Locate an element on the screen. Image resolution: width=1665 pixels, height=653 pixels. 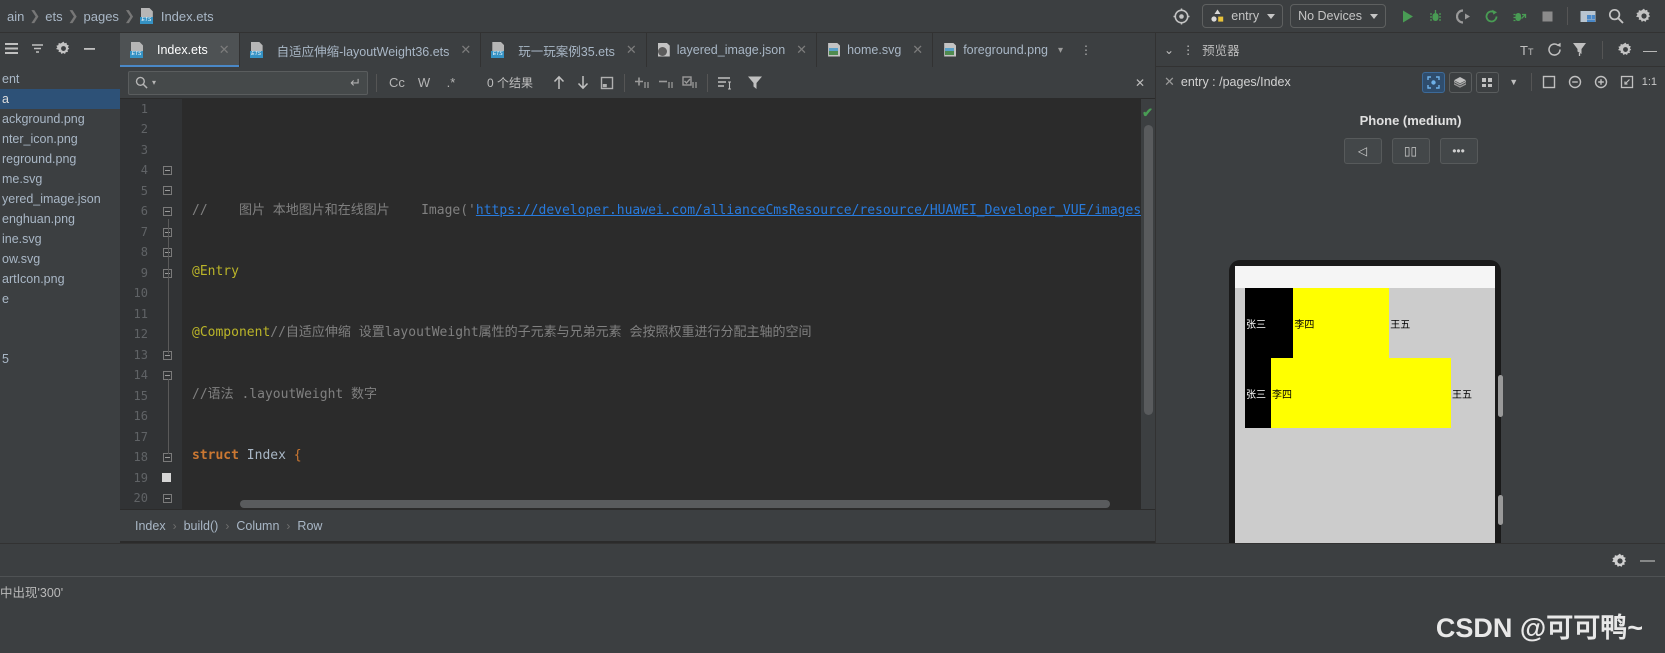
project-tree-item: ow.svg is located at coordinates (60, 259).